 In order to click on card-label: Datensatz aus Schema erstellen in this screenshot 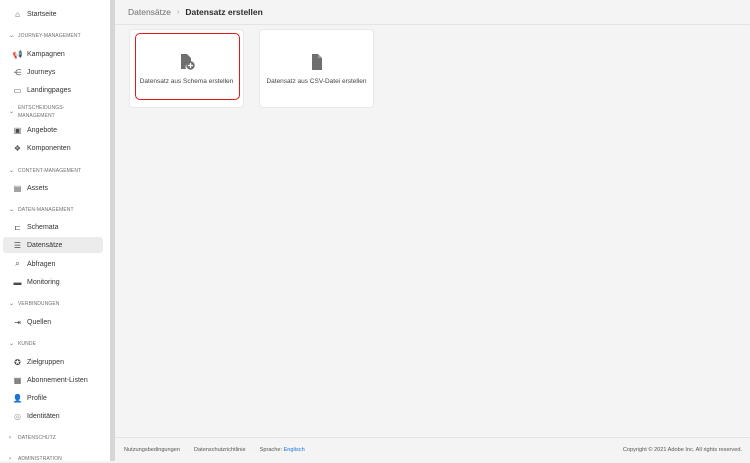, I will do `click(186, 81)`.